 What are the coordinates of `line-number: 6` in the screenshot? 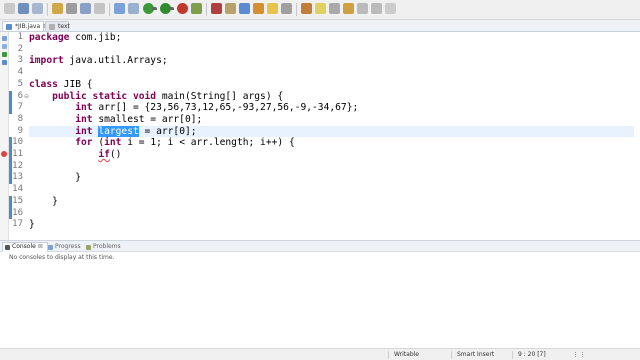 It's located at (20, 95).